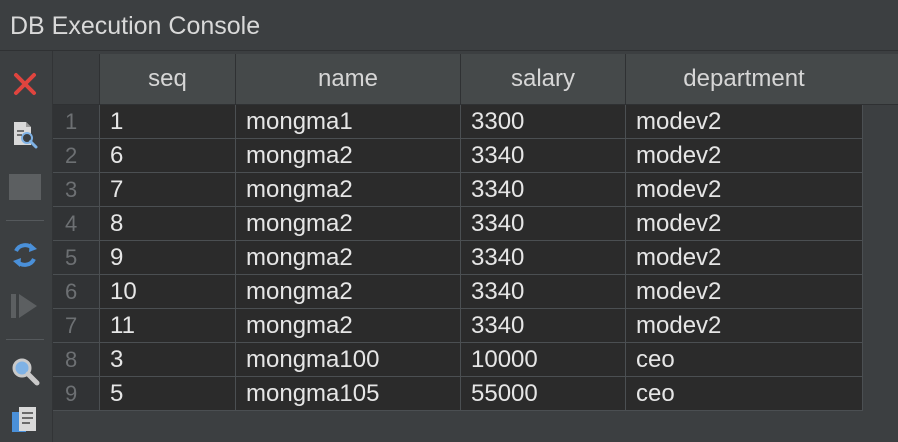  Describe the element at coordinates (878, 79) in the screenshot. I see `header-filler` at that location.